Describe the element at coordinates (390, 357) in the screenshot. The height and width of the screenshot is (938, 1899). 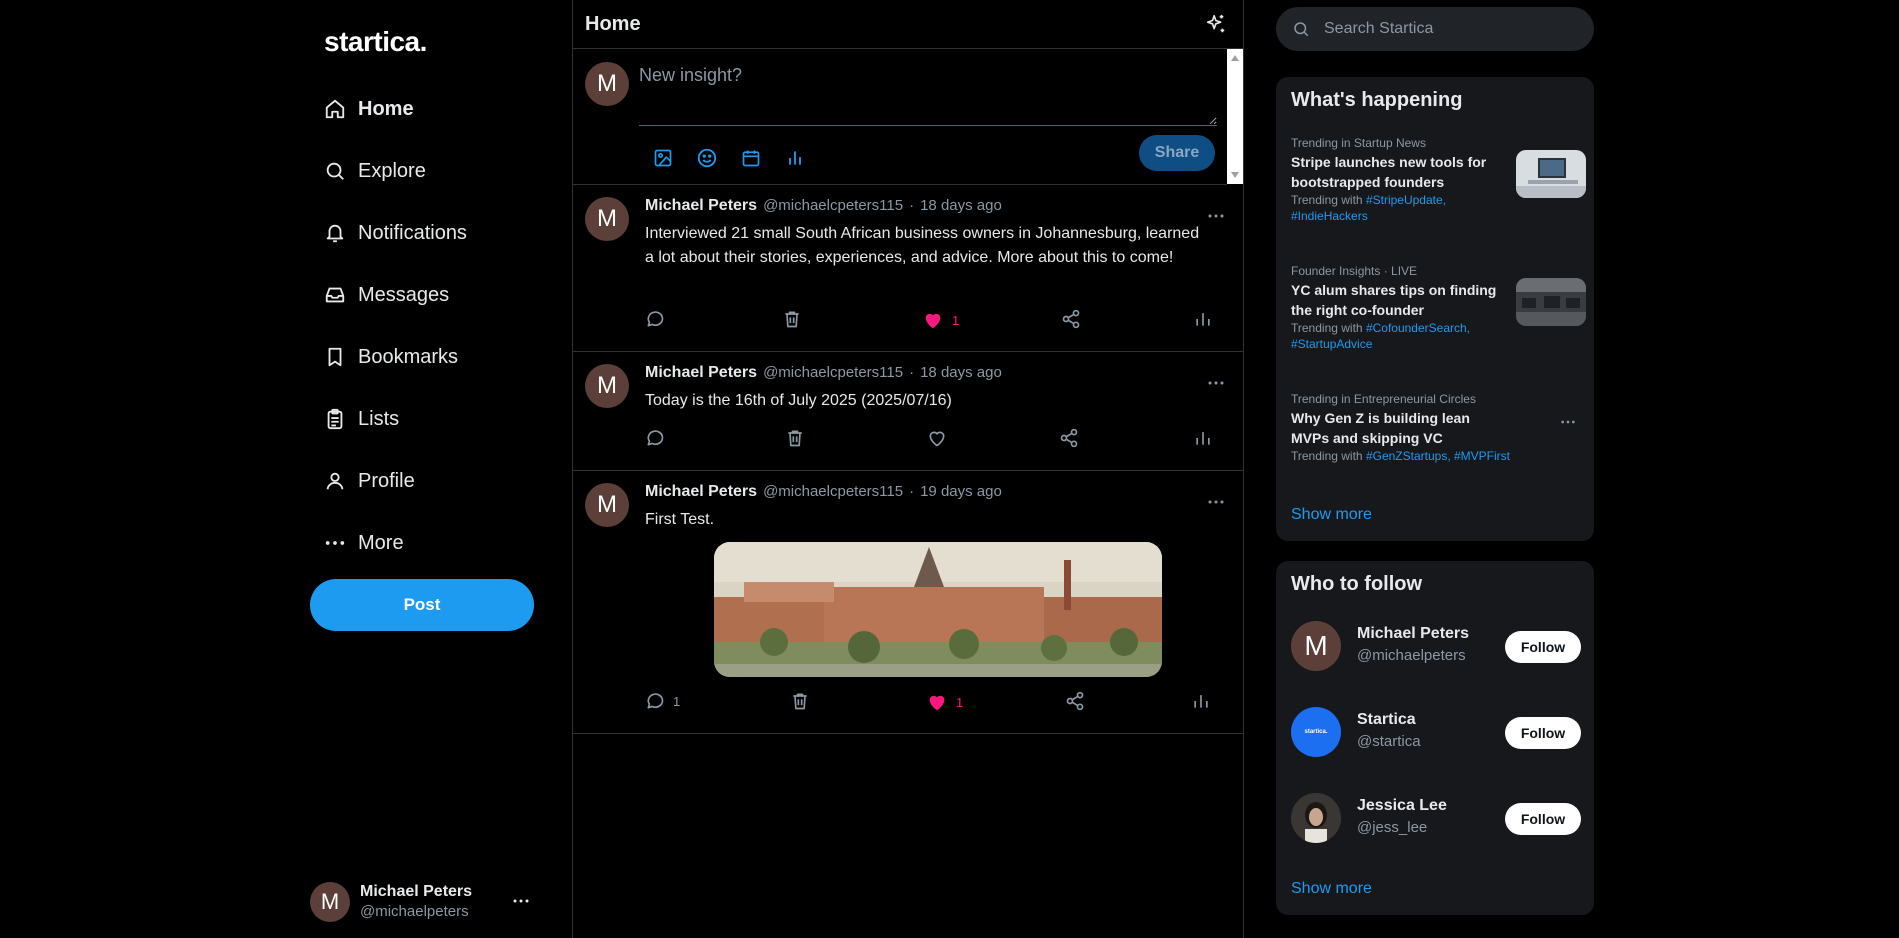
I see `nav-item-bookmarks: Bookmarks` at that location.